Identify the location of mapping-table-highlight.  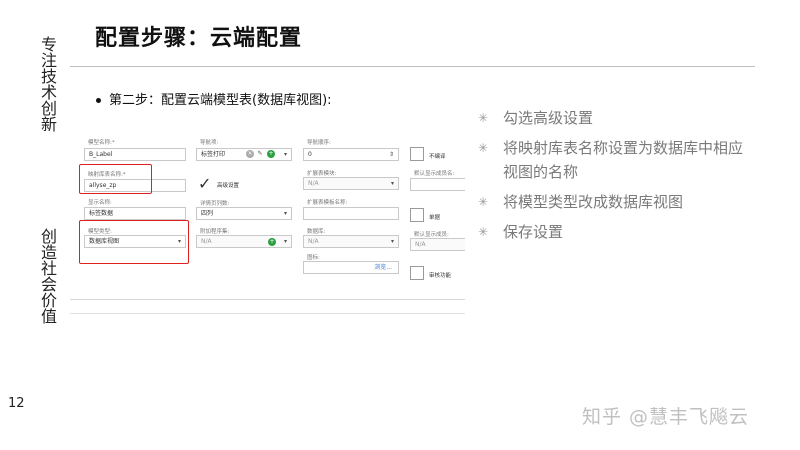
(115, 179).